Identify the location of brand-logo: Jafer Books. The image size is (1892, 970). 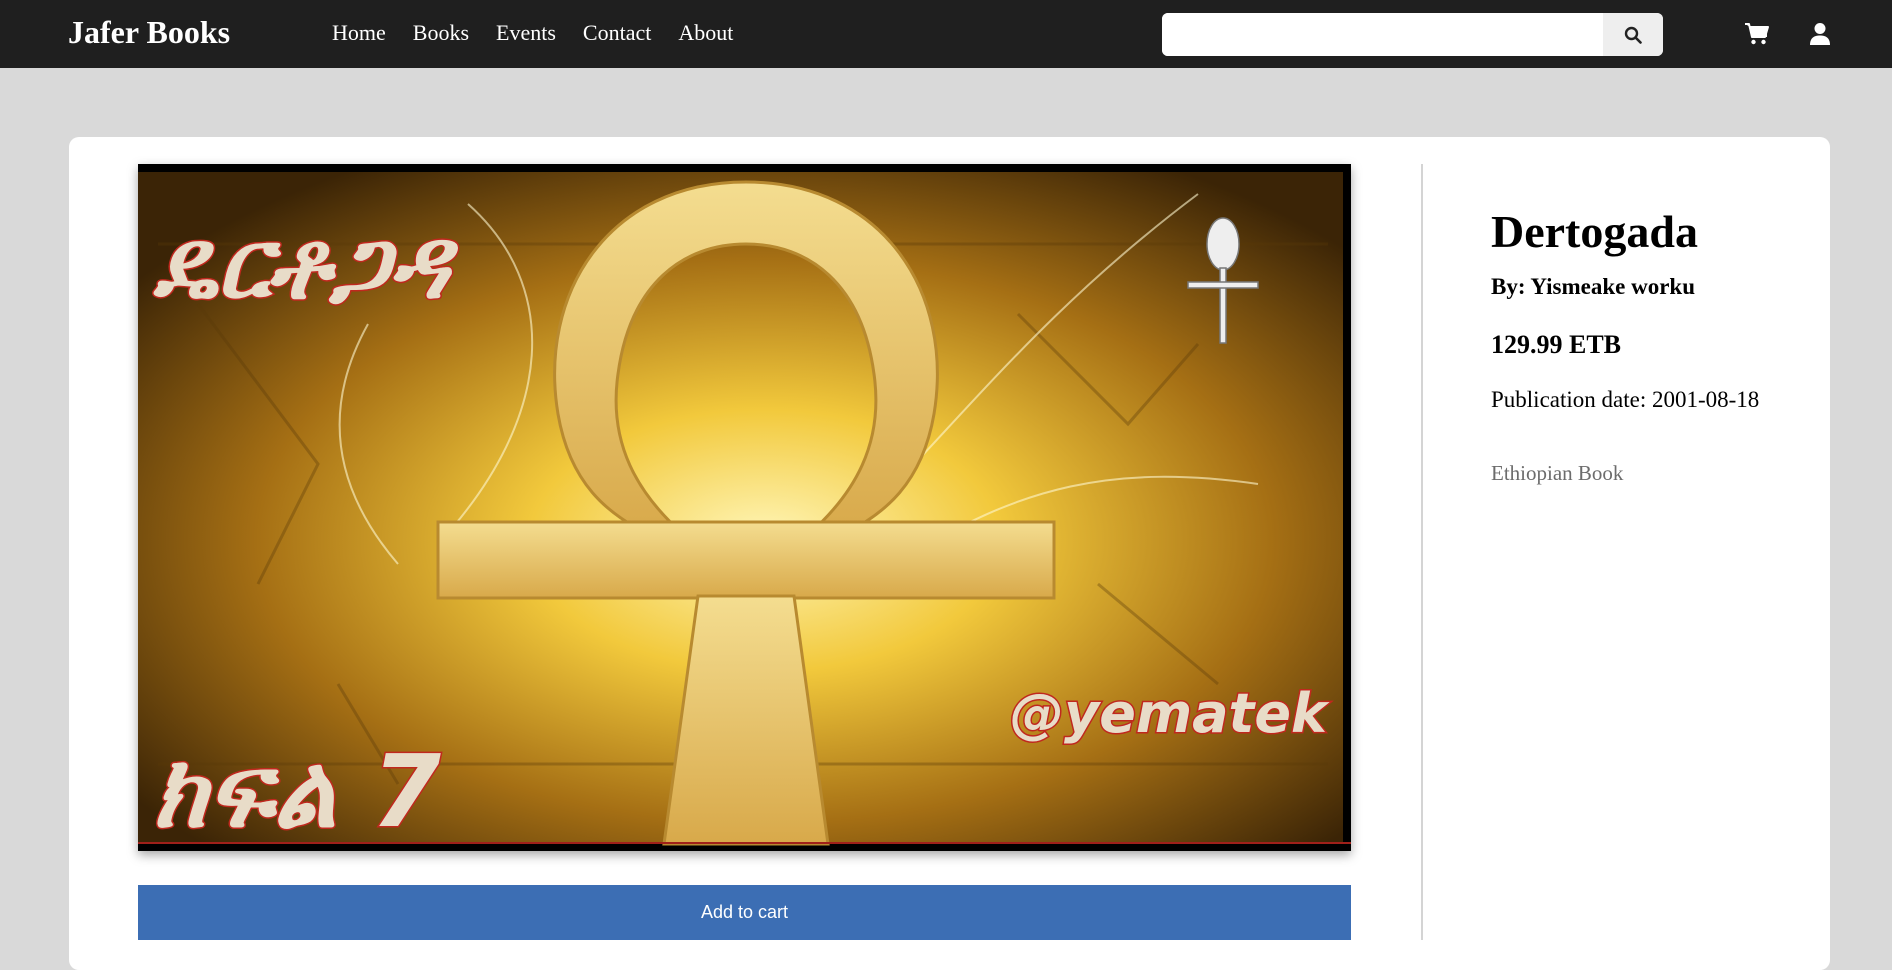
(149, 32).